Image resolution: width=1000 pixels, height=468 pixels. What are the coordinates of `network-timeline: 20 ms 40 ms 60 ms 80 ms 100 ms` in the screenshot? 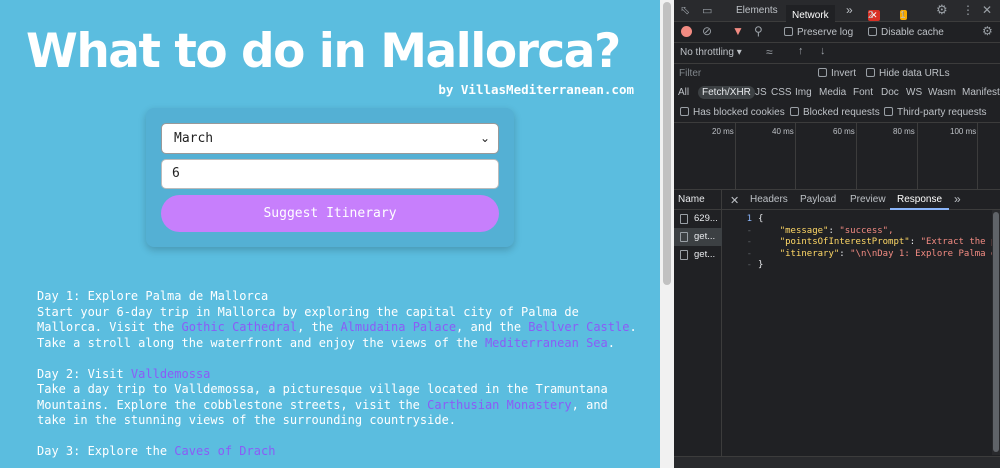 It's located at (837, 156).